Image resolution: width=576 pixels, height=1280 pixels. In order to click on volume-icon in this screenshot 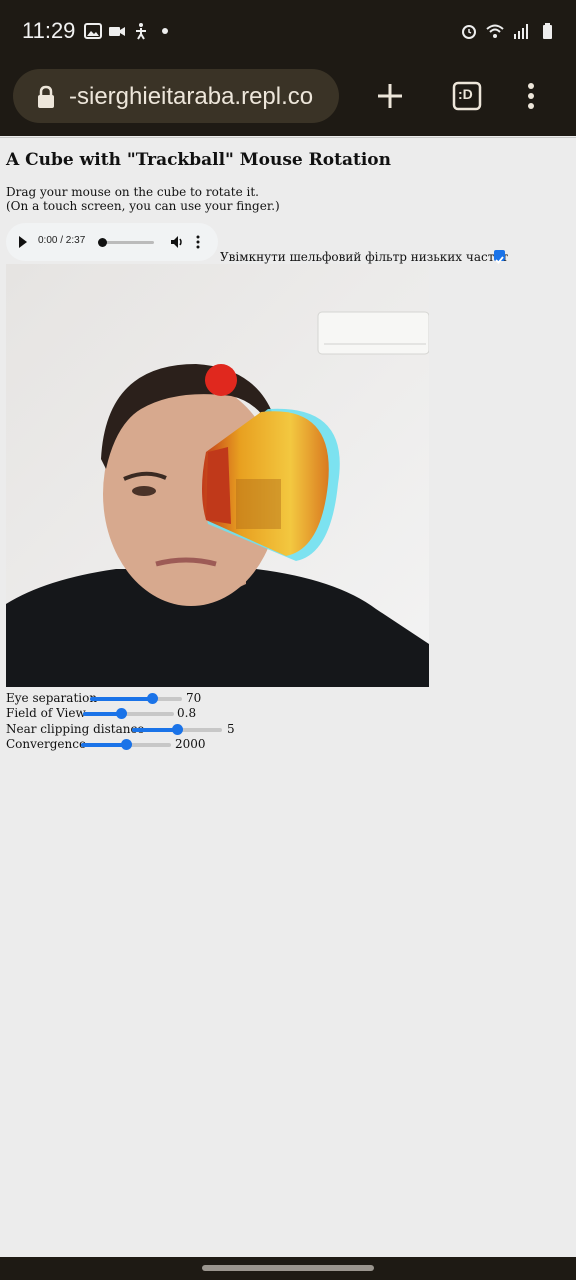, I will do `click(177, 242)`.